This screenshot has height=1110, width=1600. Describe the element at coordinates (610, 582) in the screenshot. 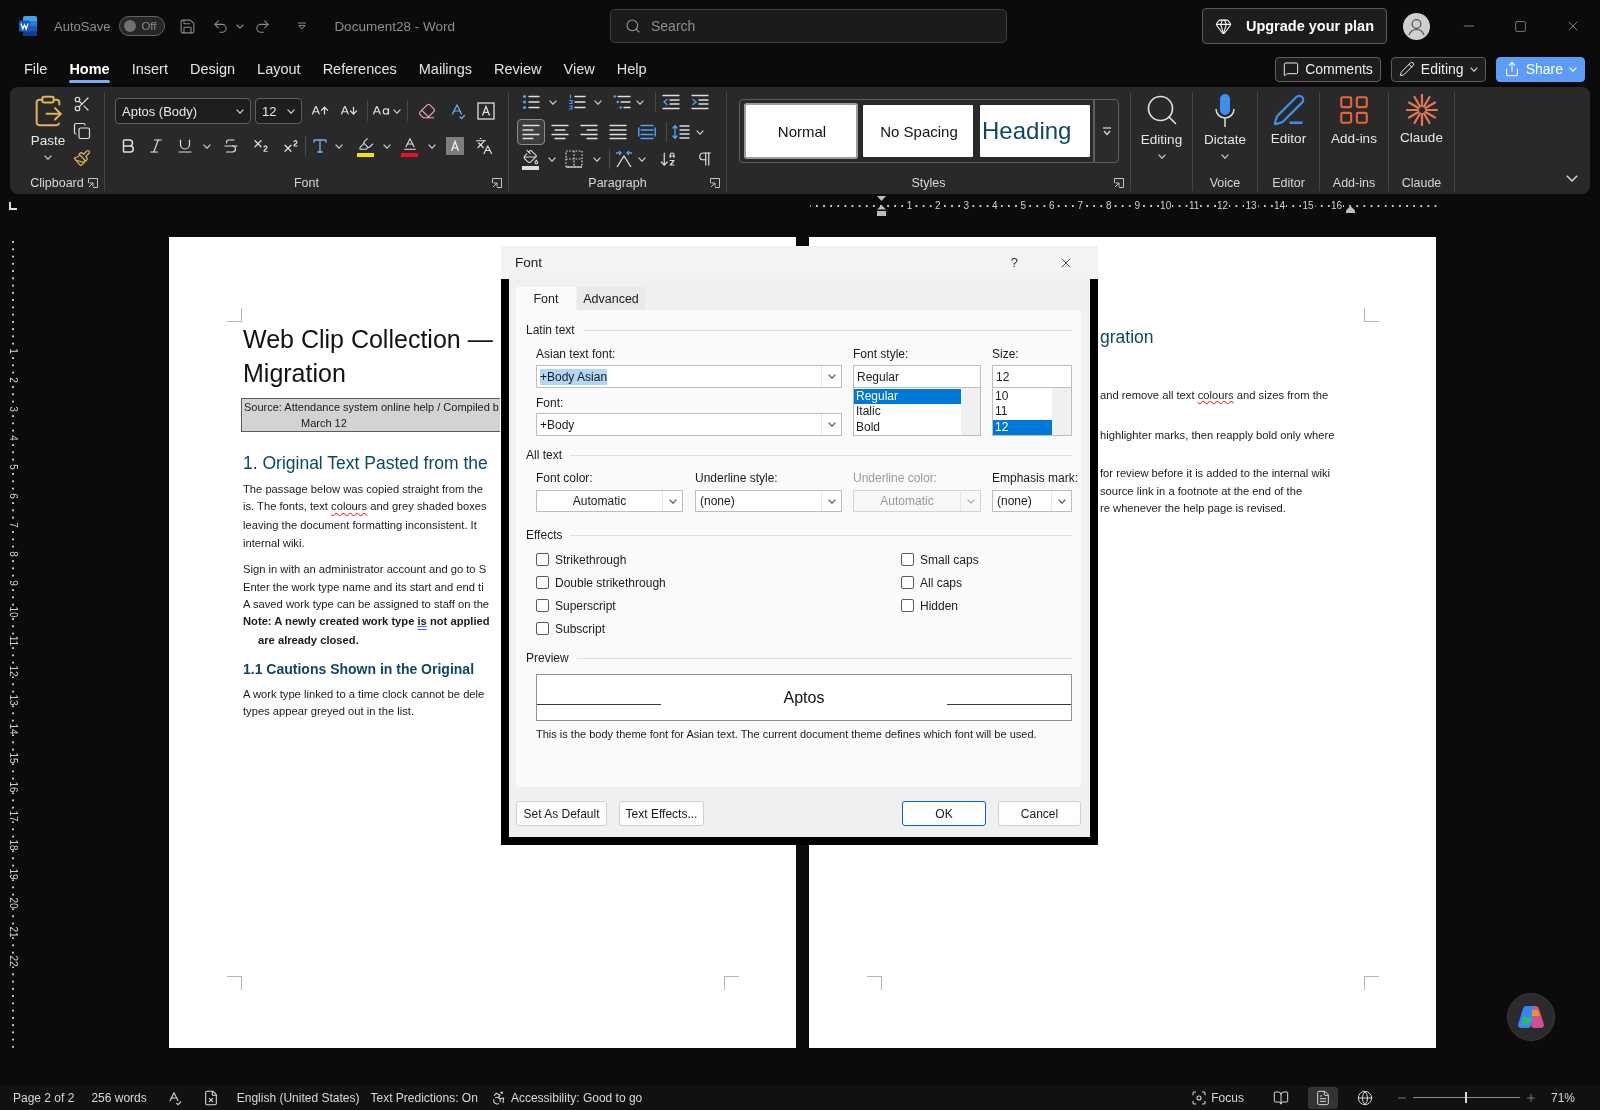

I see `checkbox-label: Double strikethrough` at that location.